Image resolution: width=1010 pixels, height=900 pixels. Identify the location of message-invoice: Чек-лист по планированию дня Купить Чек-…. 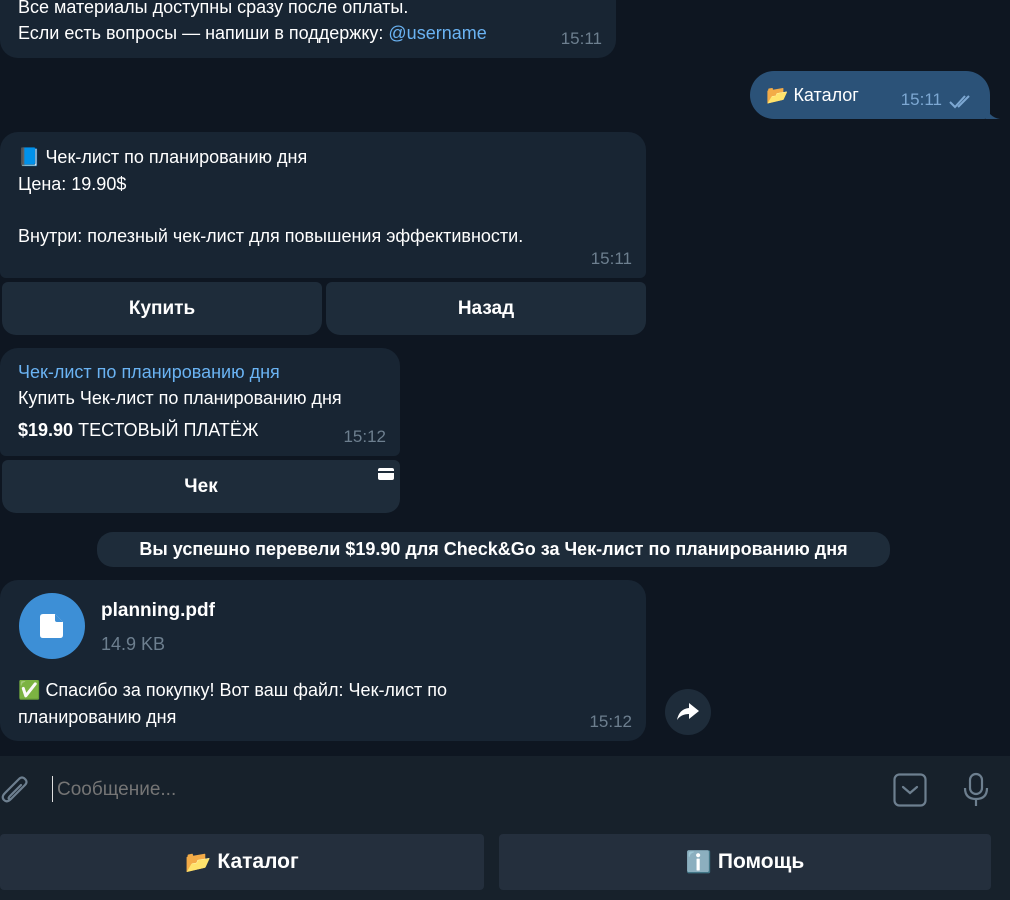
(200, 402).